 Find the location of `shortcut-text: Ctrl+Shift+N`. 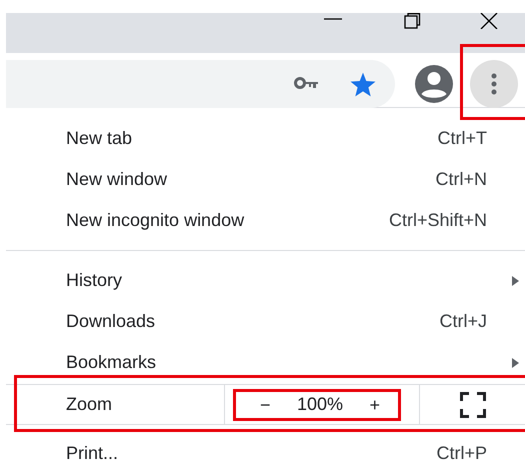

shortcut-text: Ctrl+Shift+N is located at coordinates (437, 220).